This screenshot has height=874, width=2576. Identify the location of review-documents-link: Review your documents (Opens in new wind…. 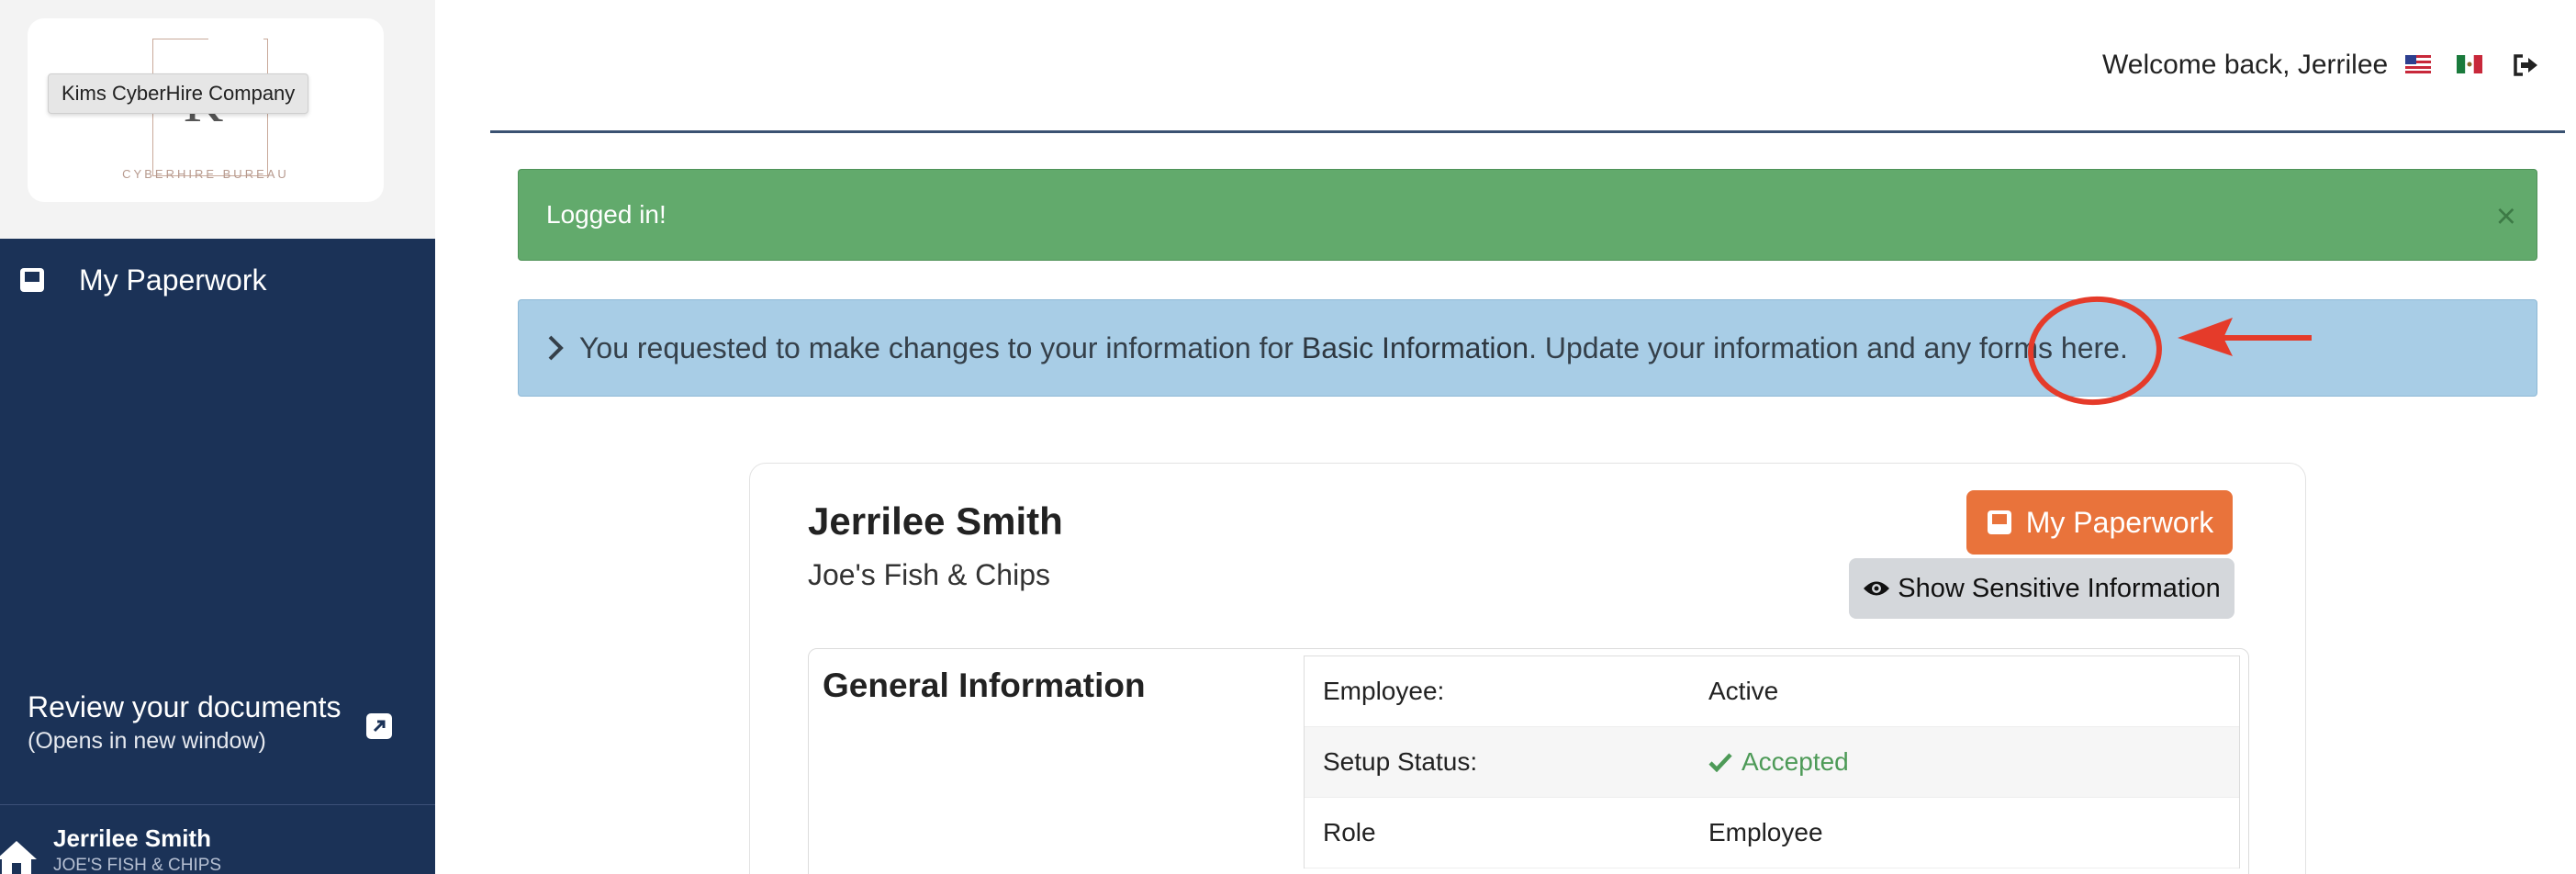
(220, 722).